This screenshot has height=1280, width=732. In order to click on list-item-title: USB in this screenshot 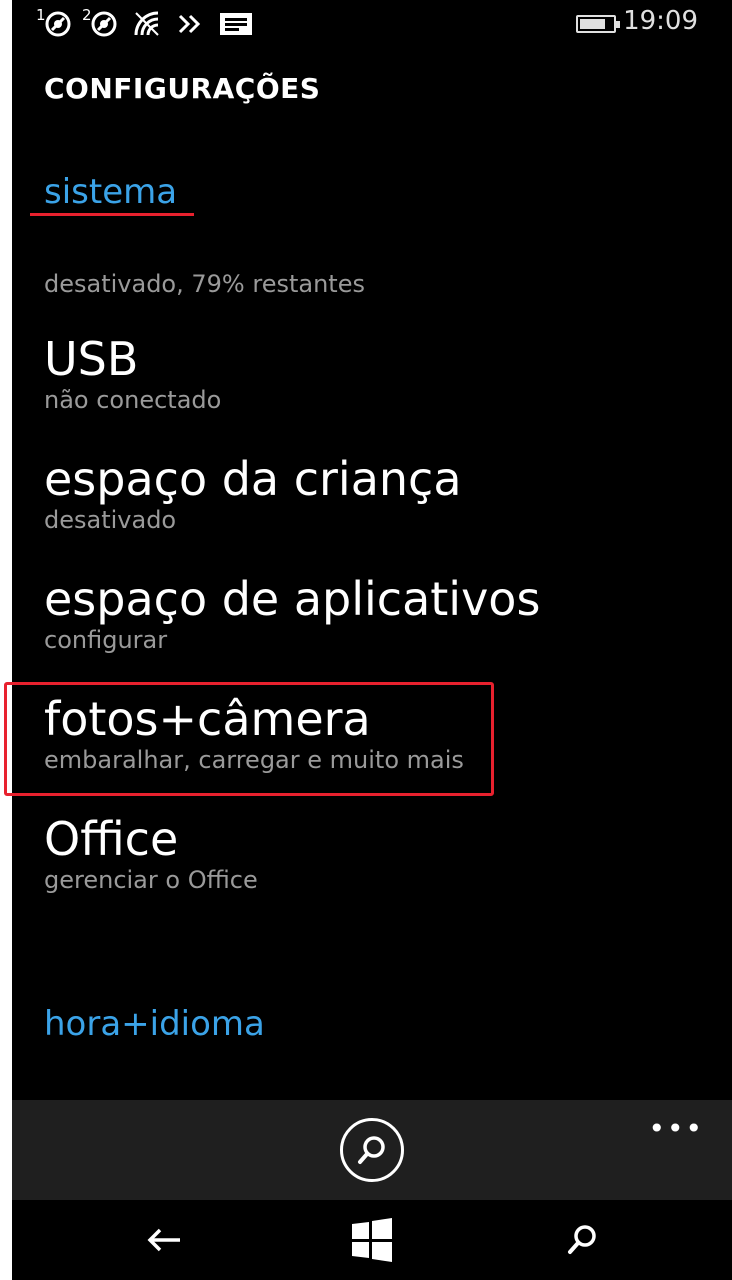, I will do `click(91, 359)`.